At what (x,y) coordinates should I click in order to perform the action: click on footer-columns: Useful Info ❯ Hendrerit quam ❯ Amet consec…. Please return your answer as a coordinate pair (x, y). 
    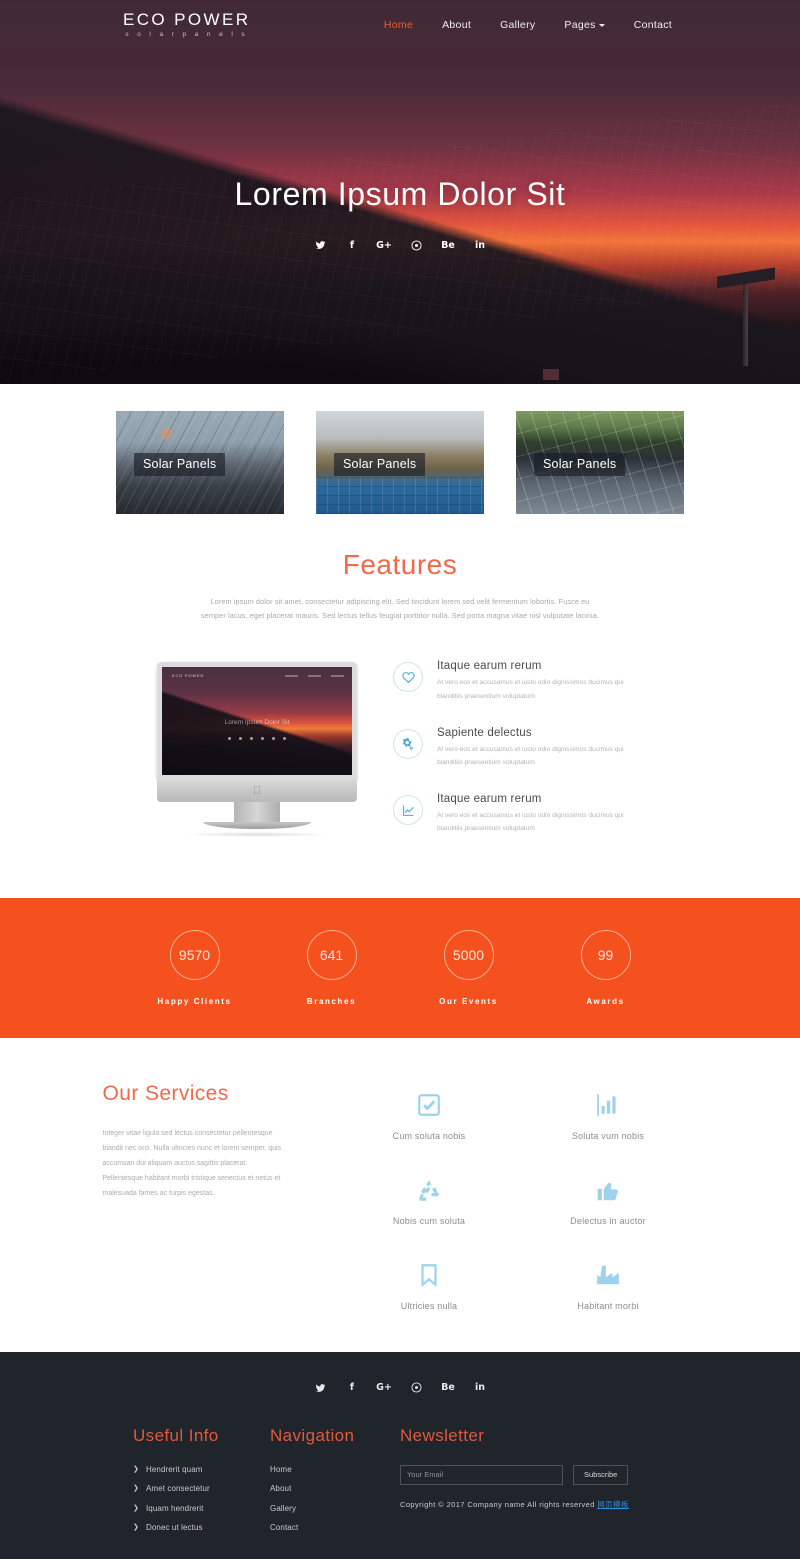
    Looking at the image, I should click on (400, 1484).